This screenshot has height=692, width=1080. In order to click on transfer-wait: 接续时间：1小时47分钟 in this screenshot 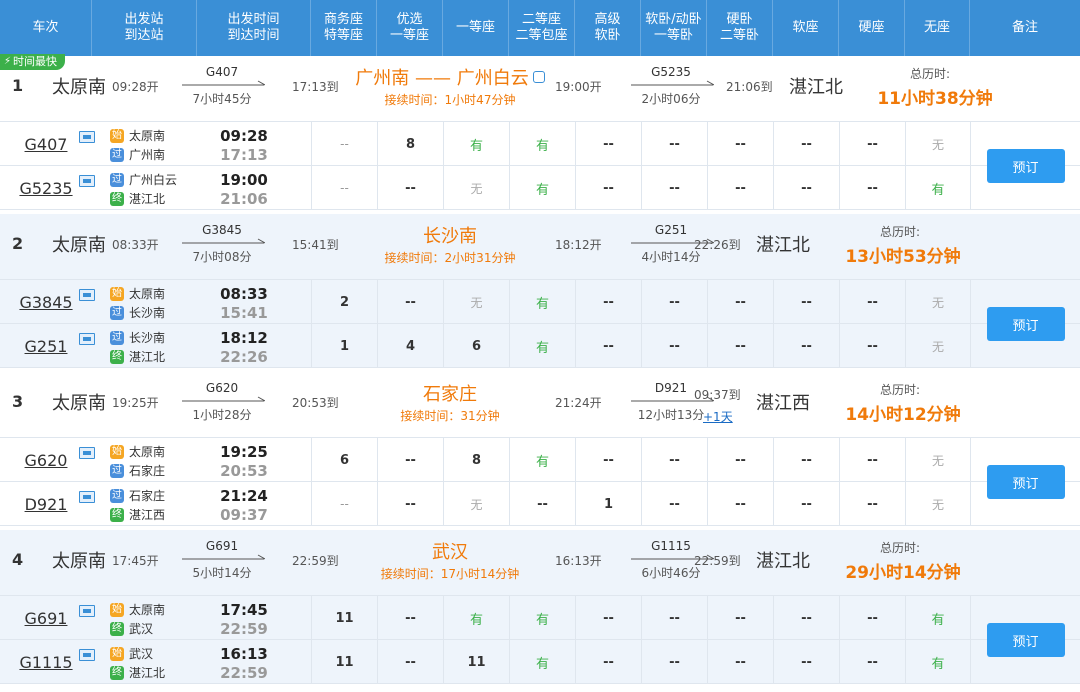, I will do `click(450, 100)`.